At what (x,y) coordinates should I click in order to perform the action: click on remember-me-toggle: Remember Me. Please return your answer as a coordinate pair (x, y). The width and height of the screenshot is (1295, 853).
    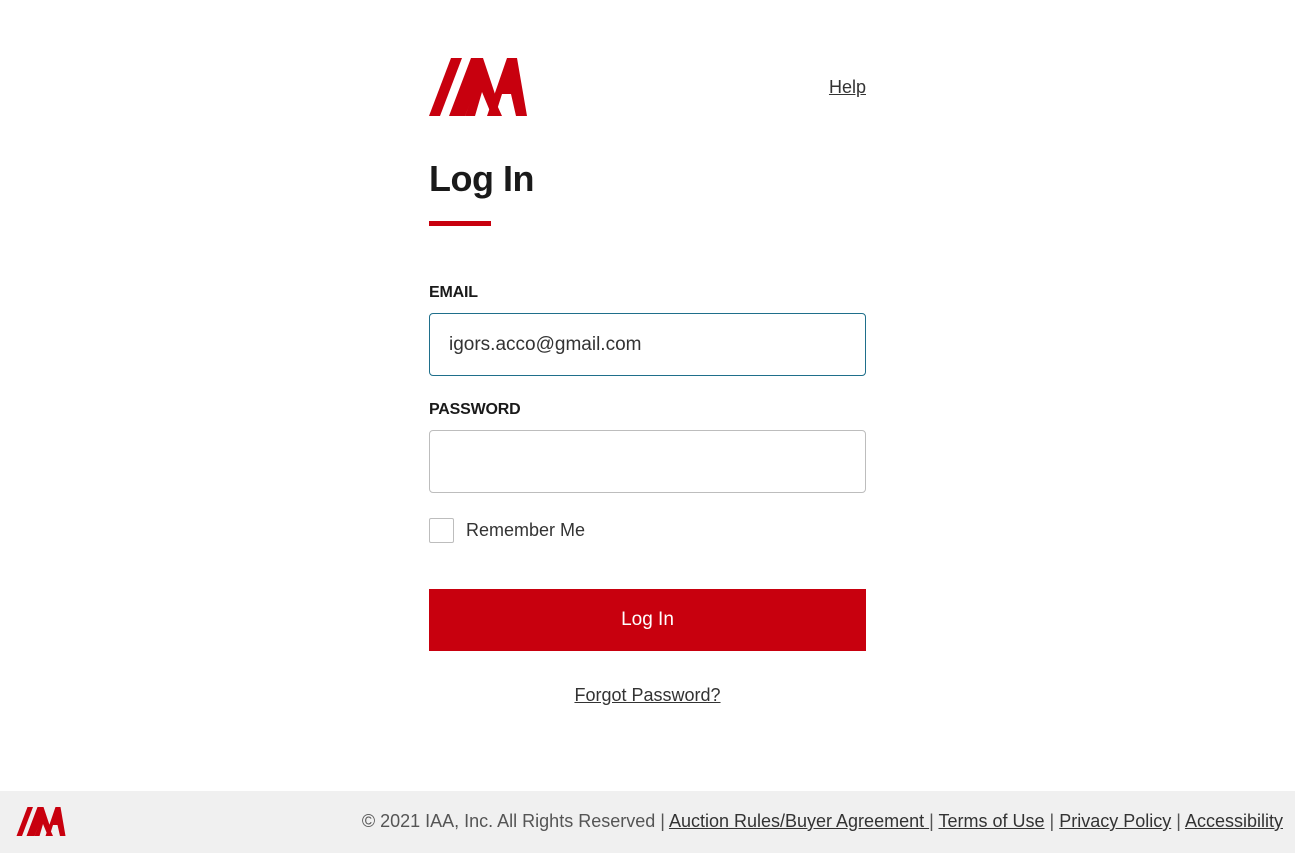
    Looking at the image, I should click on (507, 530).